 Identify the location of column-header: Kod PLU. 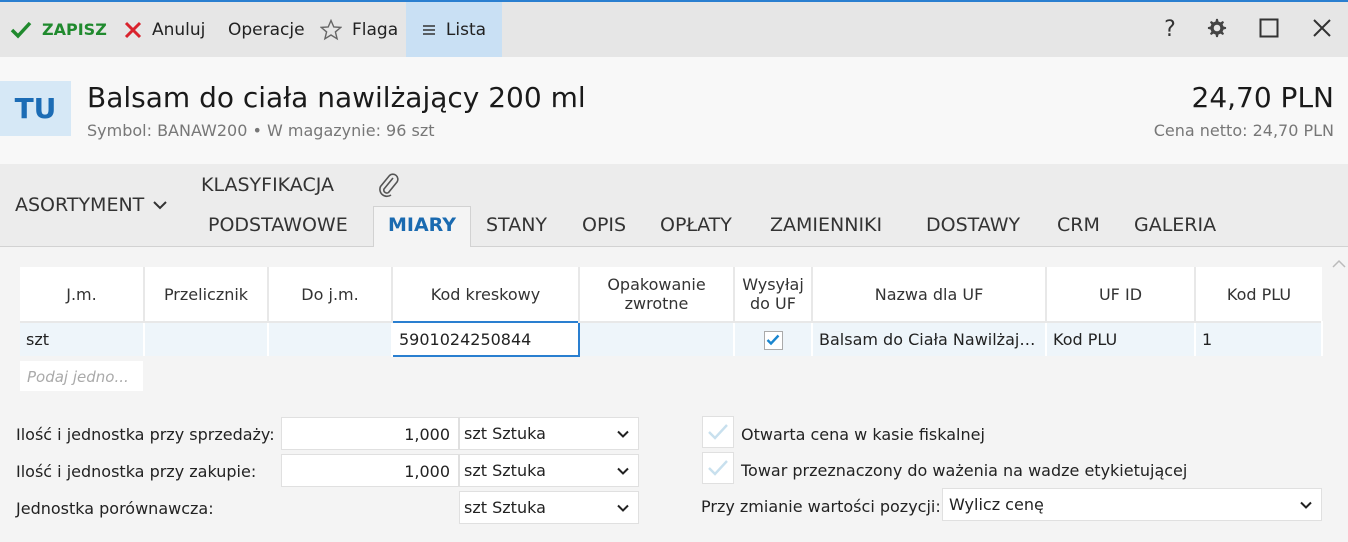
(1258, 294).